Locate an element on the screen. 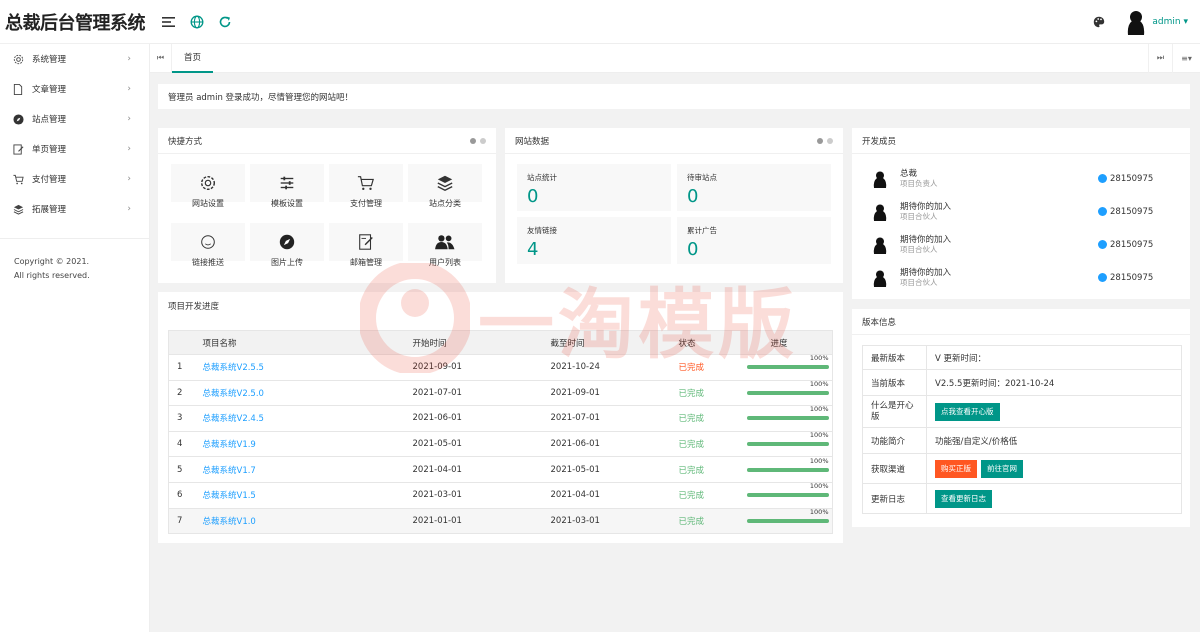 This screenshot has height=632, width=1200. palette-icon is located at coordinates (1099, 22).